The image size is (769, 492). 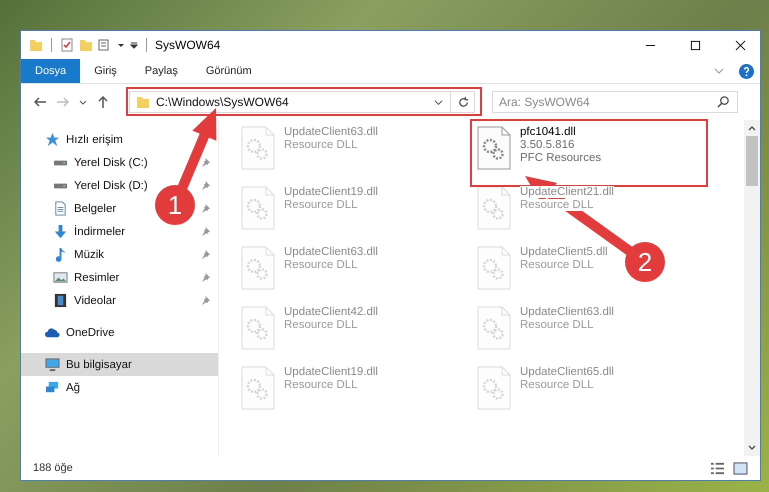 I want to click on sidebar-item: Yerel Disk (D:), so click(x=84, y=185).